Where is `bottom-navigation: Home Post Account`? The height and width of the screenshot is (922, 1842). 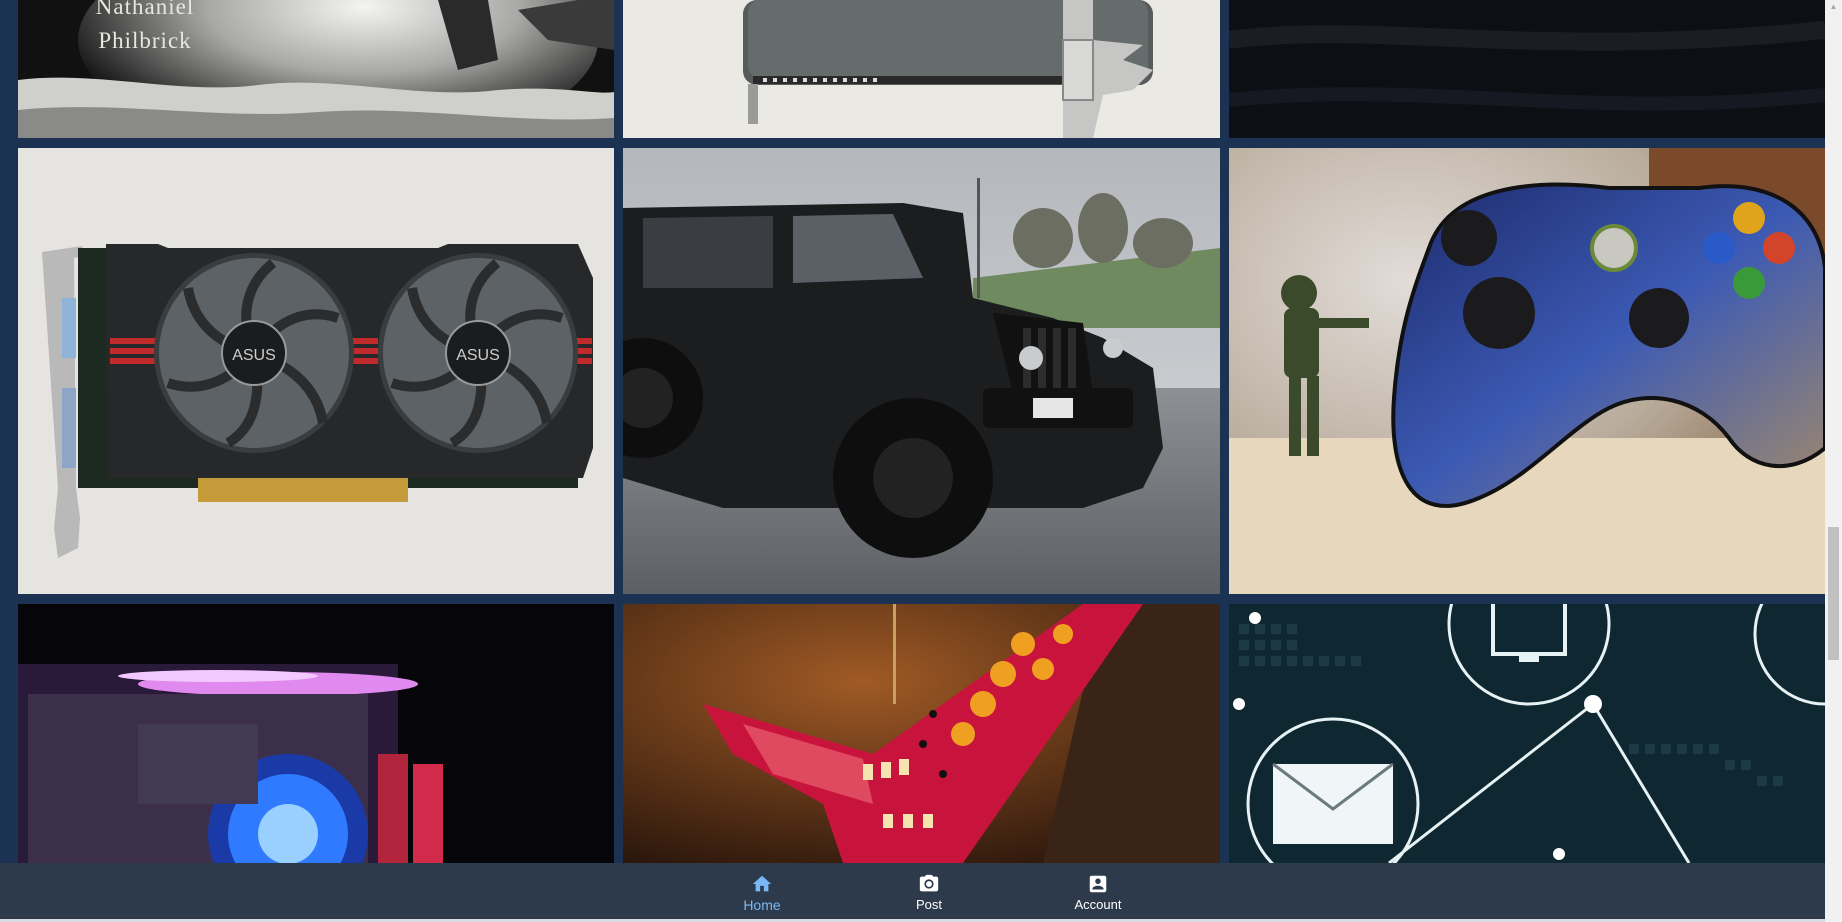
bottom-navigation: Home Post Account is located at coordinates (912, 892).